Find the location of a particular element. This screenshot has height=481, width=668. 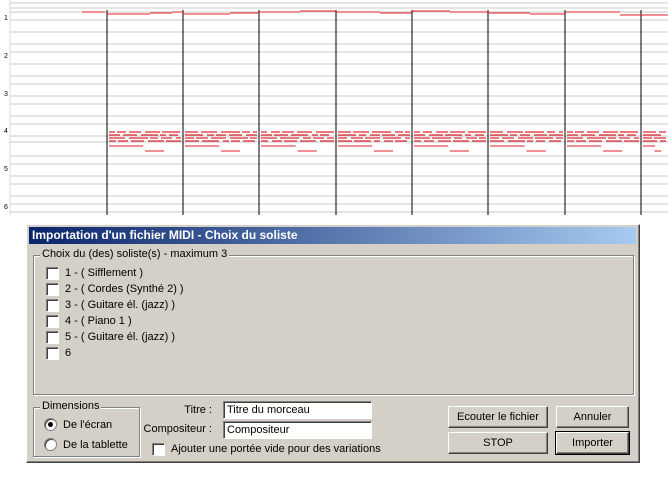

cancel-button: Annuler is located at coordinates (592, 417).